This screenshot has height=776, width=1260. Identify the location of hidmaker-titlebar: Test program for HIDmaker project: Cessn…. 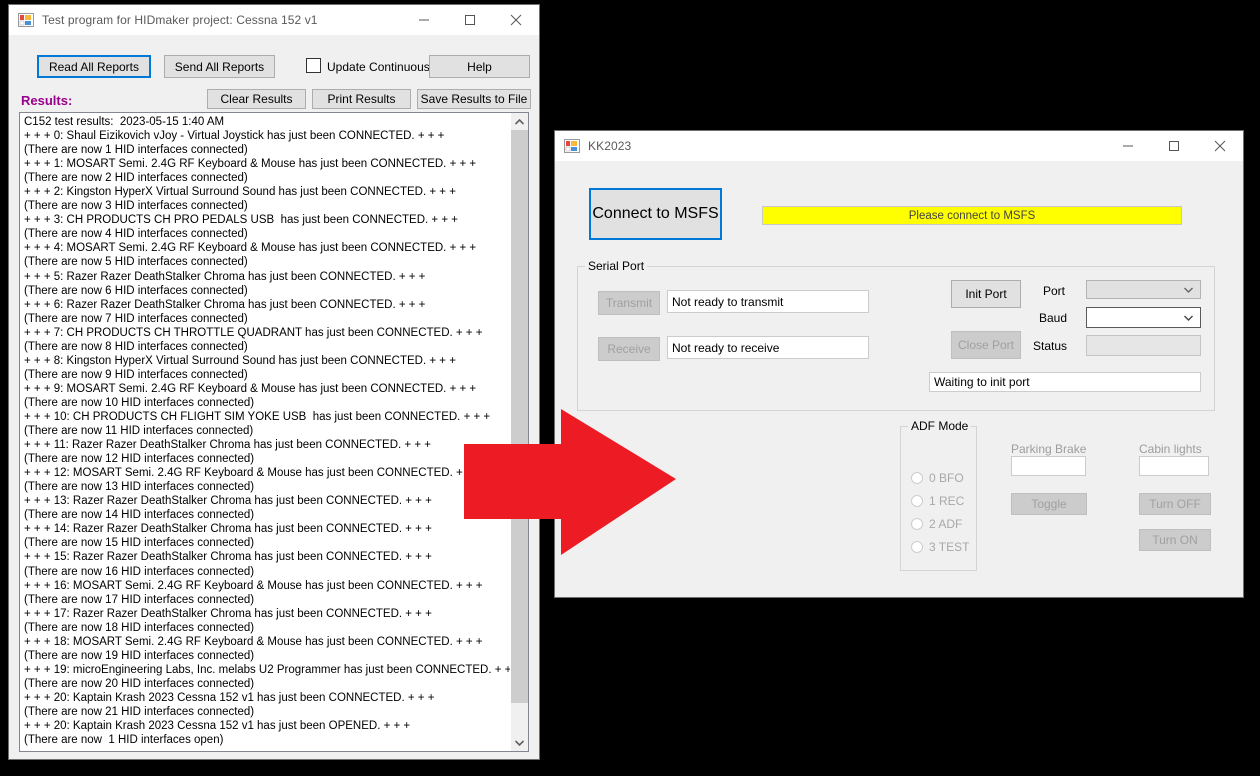
(274, 20).